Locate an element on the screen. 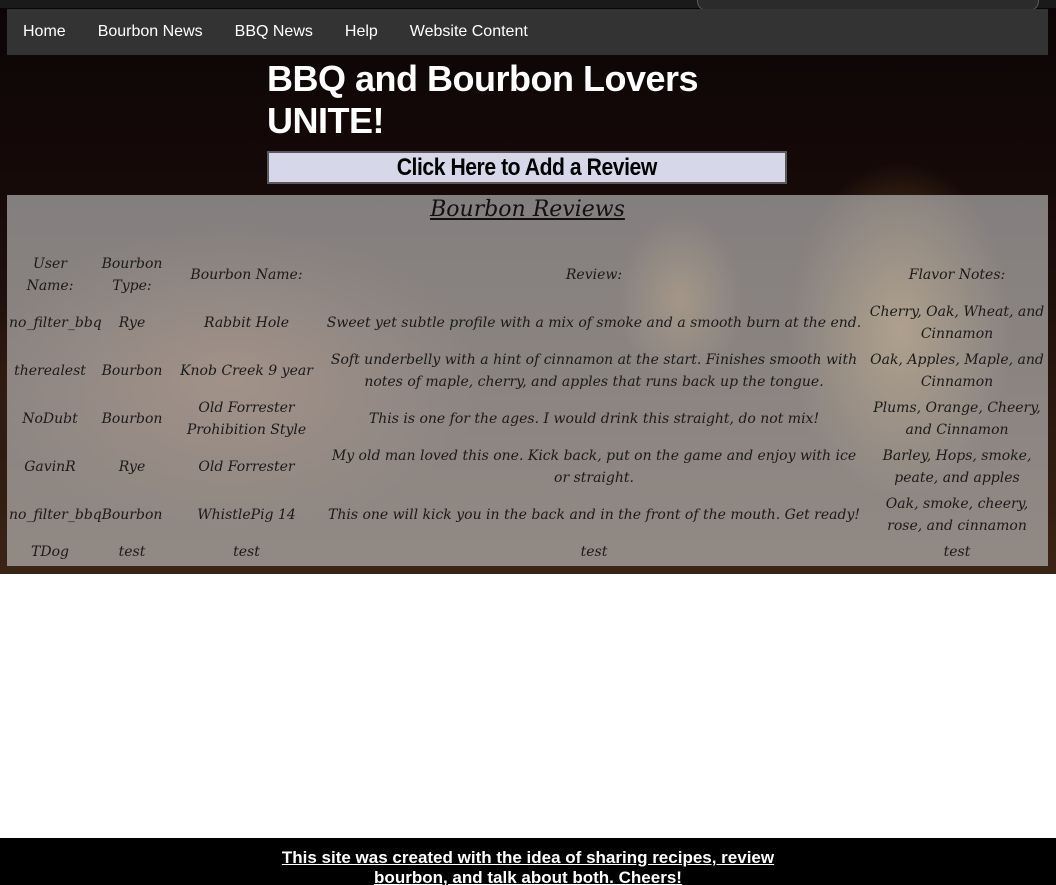 The width and height of the screenshot is (1056, 885). cell-flavor-notes: Oak, Apples, Maple, and Cinnamon is located at coordinates (957, 371).